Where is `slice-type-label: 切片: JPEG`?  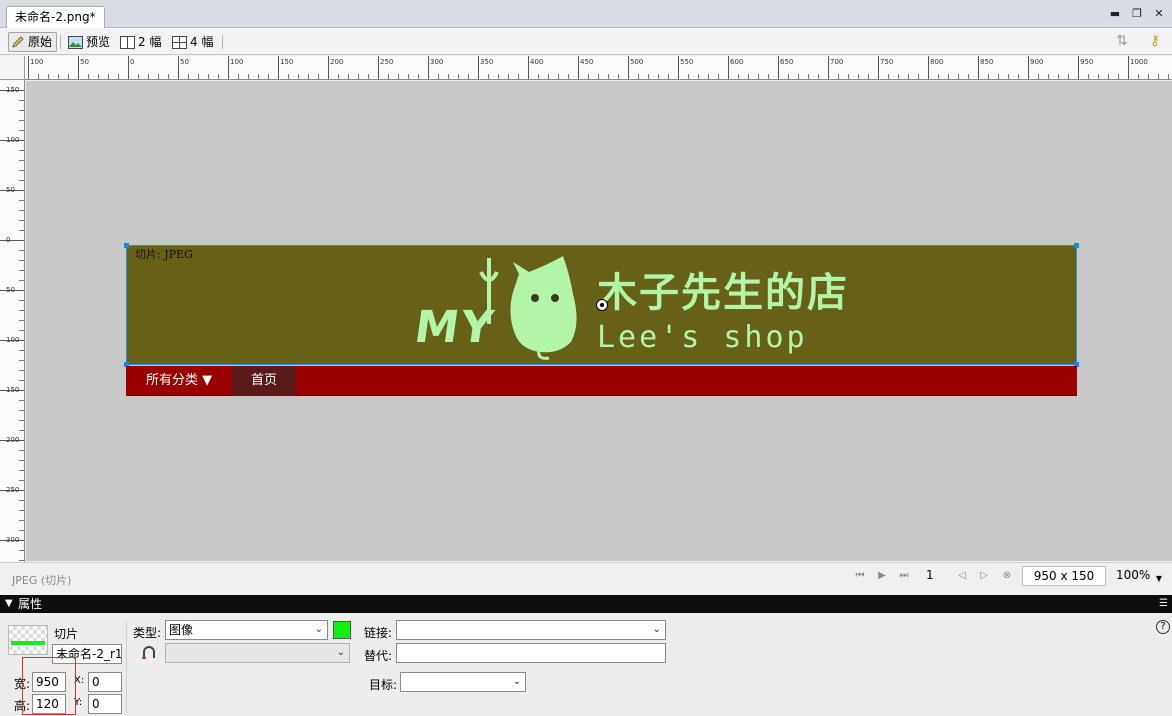
slice-type-label: 切片: JPEG is located at coordinates (164, 254).